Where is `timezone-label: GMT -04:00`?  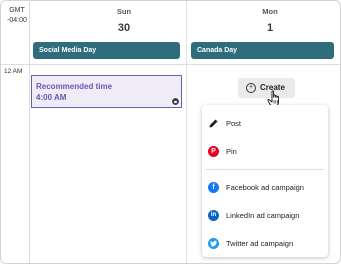
timezone-label: GMT -04:00 is located at coordinates (17, 16).